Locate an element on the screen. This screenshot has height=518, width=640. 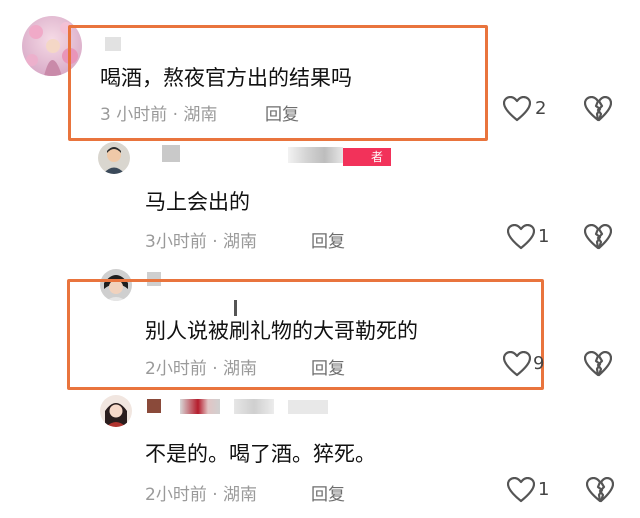
like-count: 9 is located at coordinates (539, 363).